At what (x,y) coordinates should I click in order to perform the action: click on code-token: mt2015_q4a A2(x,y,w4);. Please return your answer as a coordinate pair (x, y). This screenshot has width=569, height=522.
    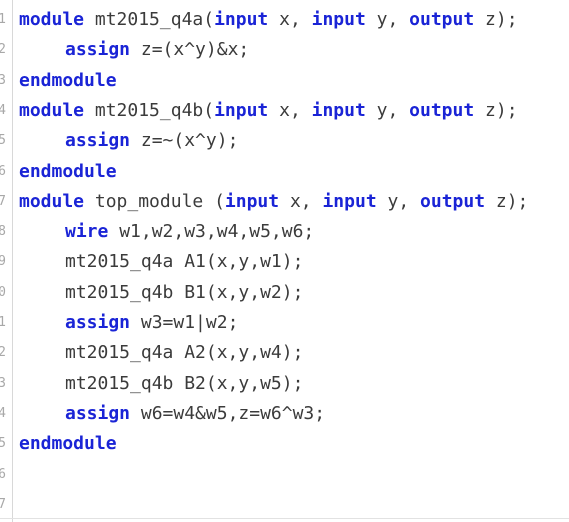
    Looking at the image, I should click on (184, 353).